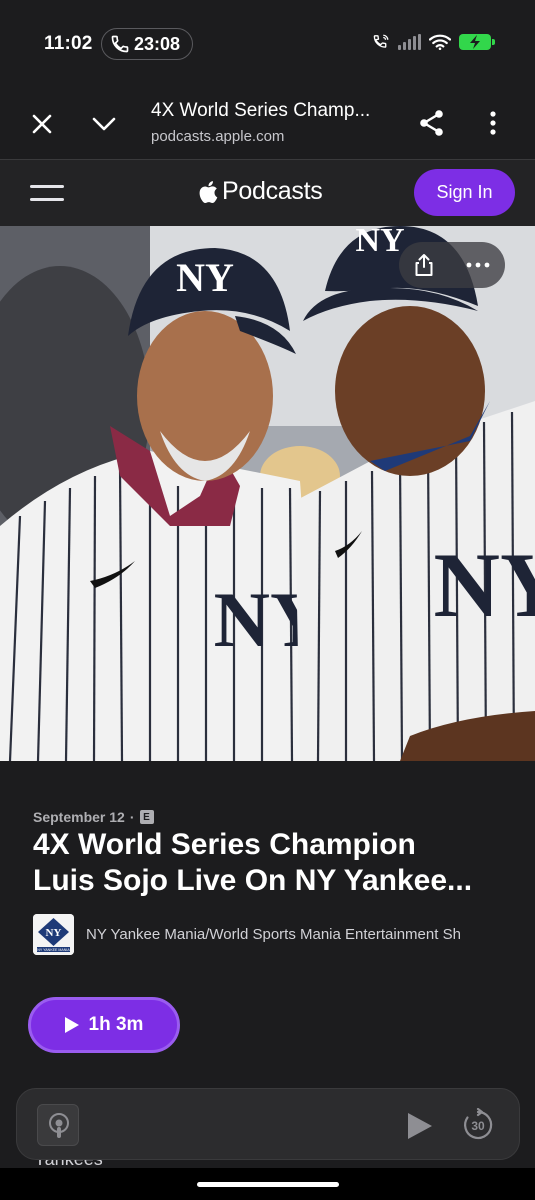 This screenshot has width=535, height=1200. What do you see at coordinates (409, 42) in the screenshot?
I see `cellular-signal-icon` at bounding box center [409, 42].